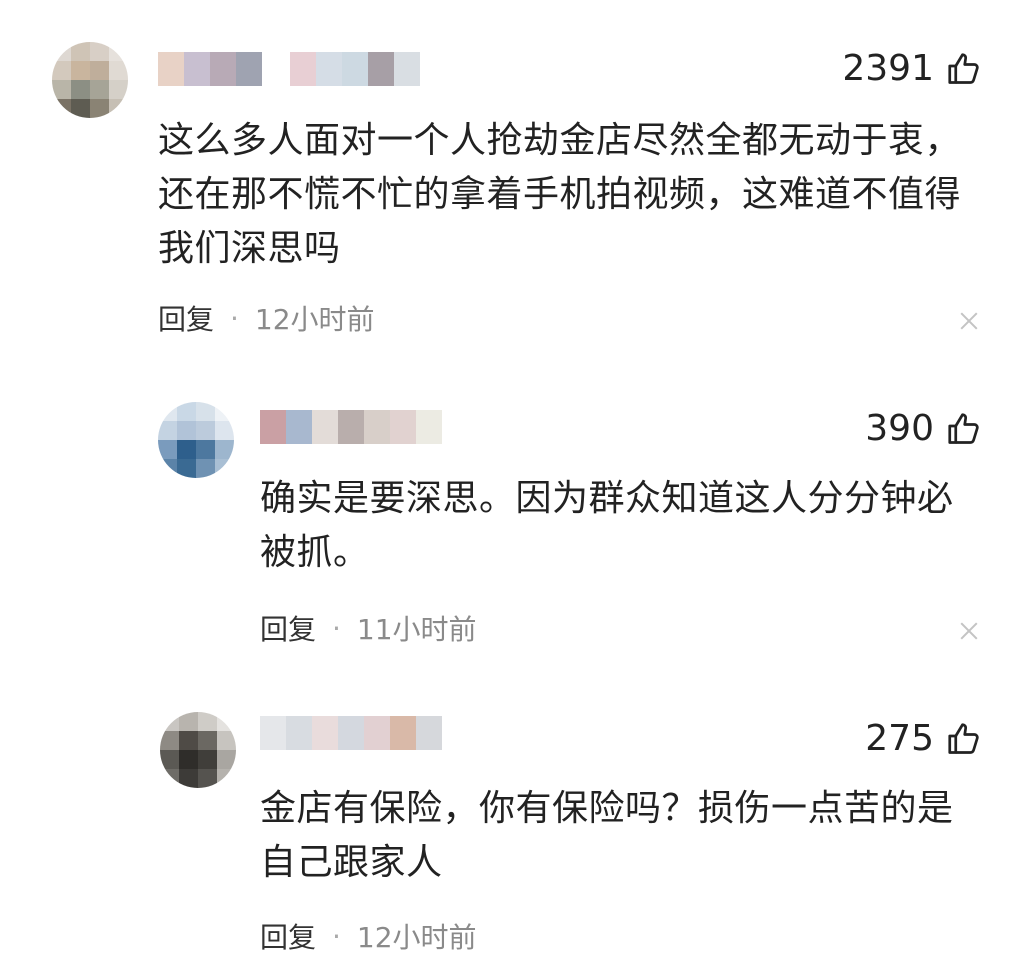  I want to click on comment-text: 确实是要深思。因为群众知道这人分分钟必被抓。, so click(607, 525).